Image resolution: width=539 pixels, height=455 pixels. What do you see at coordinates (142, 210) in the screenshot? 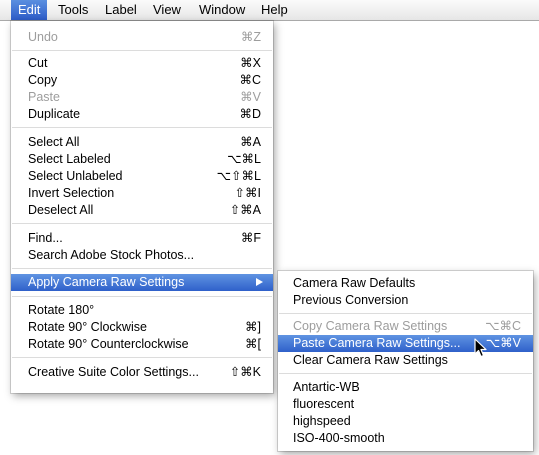
I see `menu-item-deselect-all: Deselect All ⇧⌘A` at bounding box center [142, 210].